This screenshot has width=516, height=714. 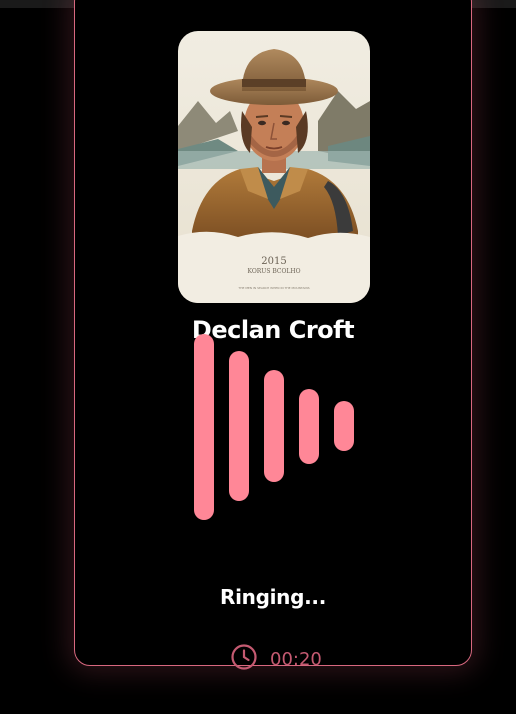 What do you see at coordinates (274, 271) in the screenshot?
I see `poster-subtitle: KORUS BCOLHO` at bounding box center [274, 271].